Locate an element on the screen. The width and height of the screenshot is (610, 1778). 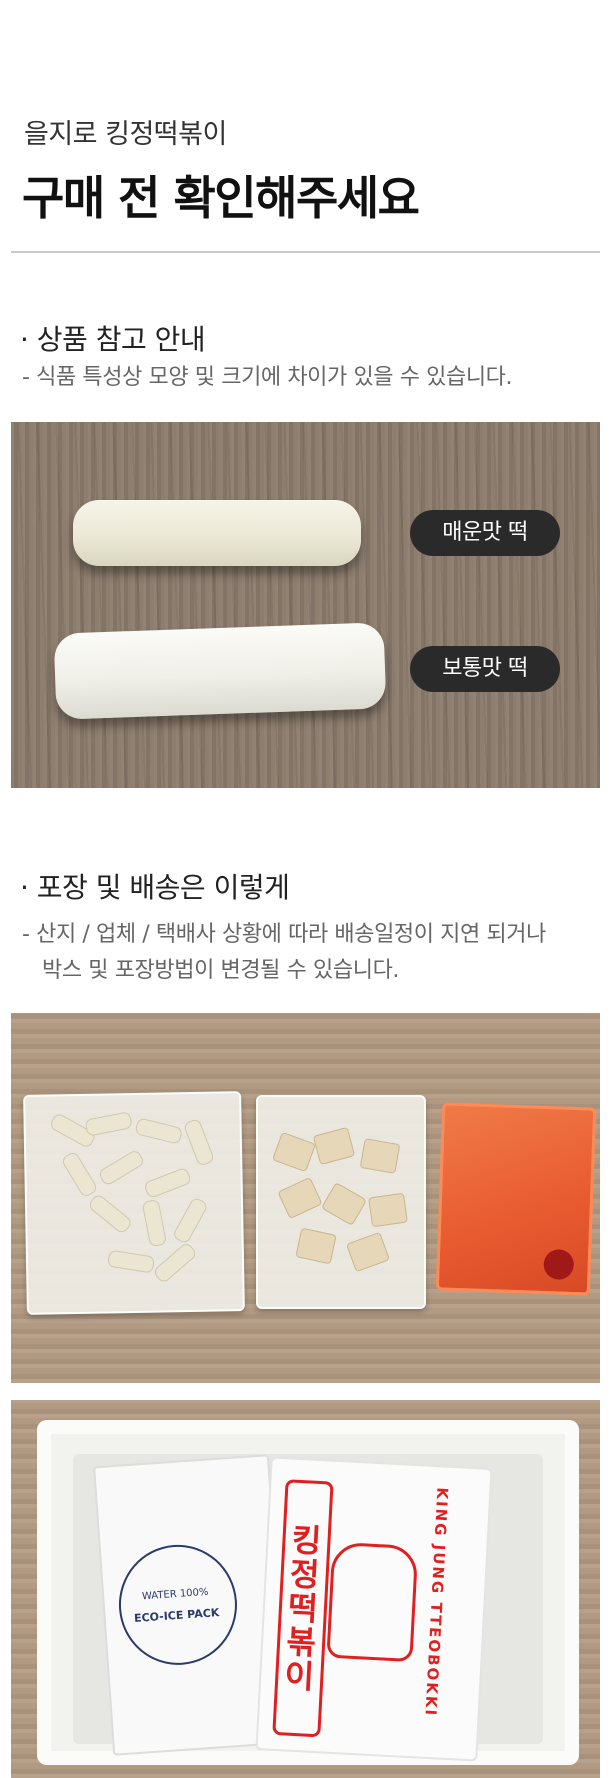
subtitle: 을지로 킹정떡볶이 is located at coordinates (125, 134).